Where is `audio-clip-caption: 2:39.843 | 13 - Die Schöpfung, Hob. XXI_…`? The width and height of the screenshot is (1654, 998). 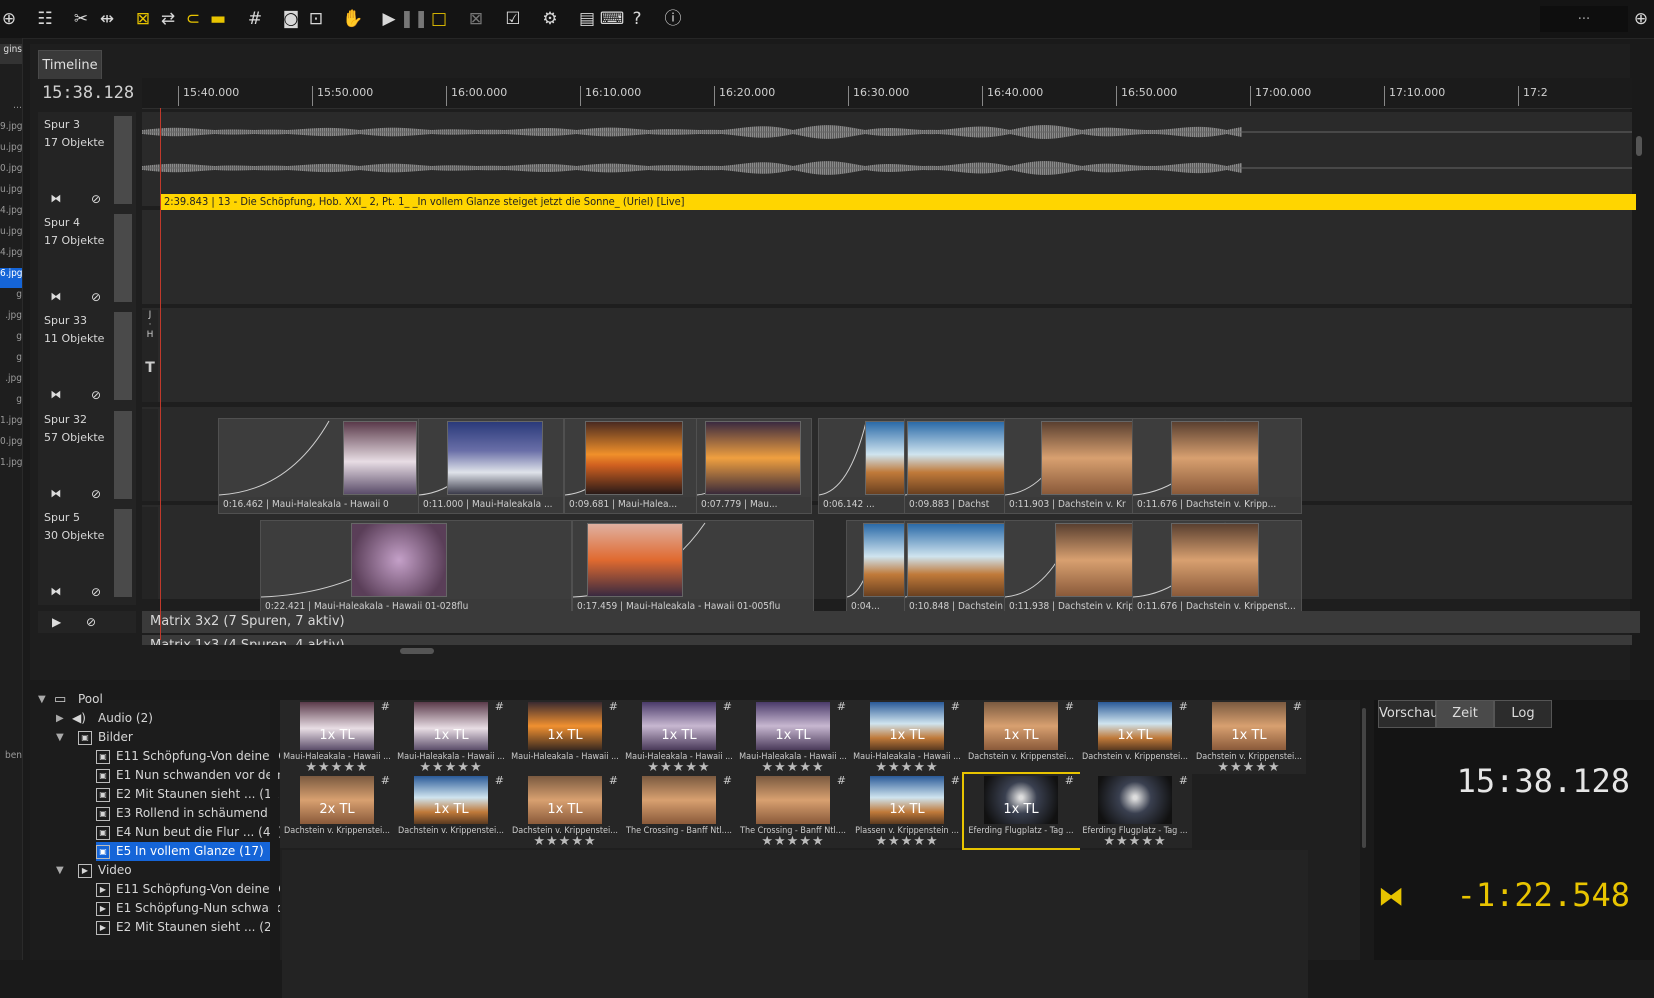 audio-clip-caption: 2:39.843 | 13 - Die Schöpfung, Hob. XXI_… is located at coordinates (898, 202).